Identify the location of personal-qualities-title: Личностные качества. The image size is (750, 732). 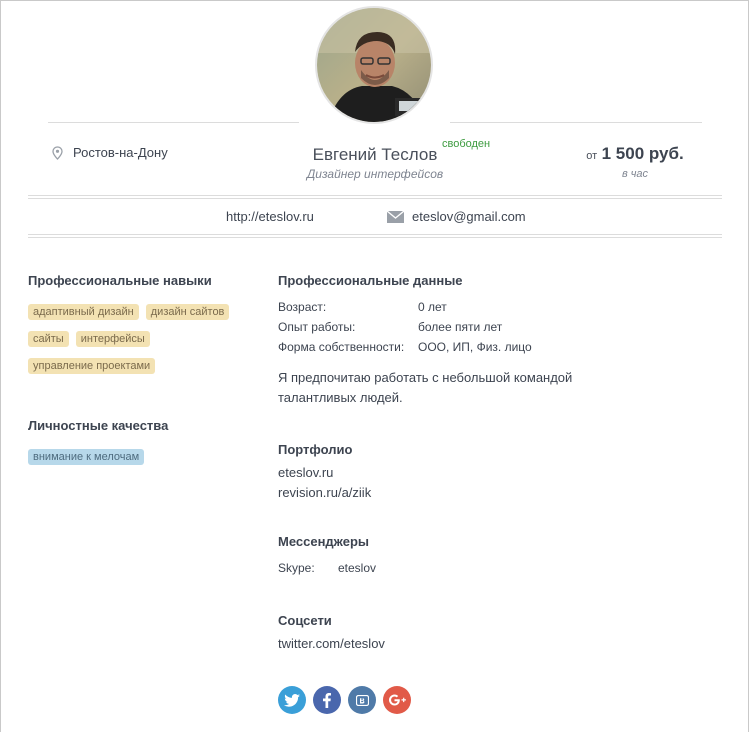
(98, 425).